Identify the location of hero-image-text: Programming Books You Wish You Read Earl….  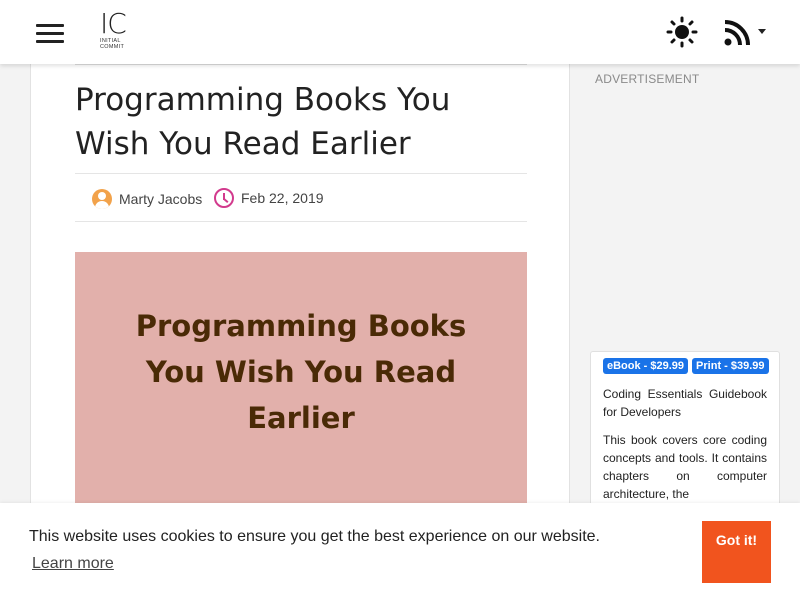
(301, 372).